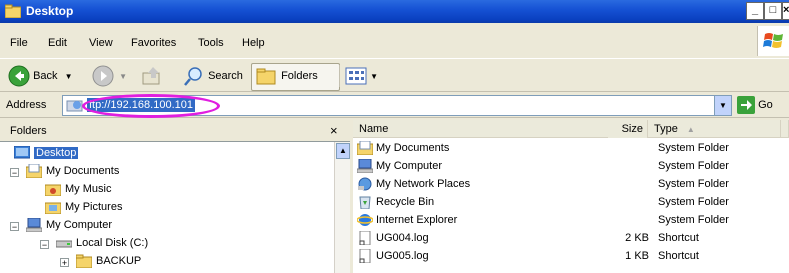 This screenshot has width=789, height=273. I want to click on back-button: Back ▼, so click(40, 76).